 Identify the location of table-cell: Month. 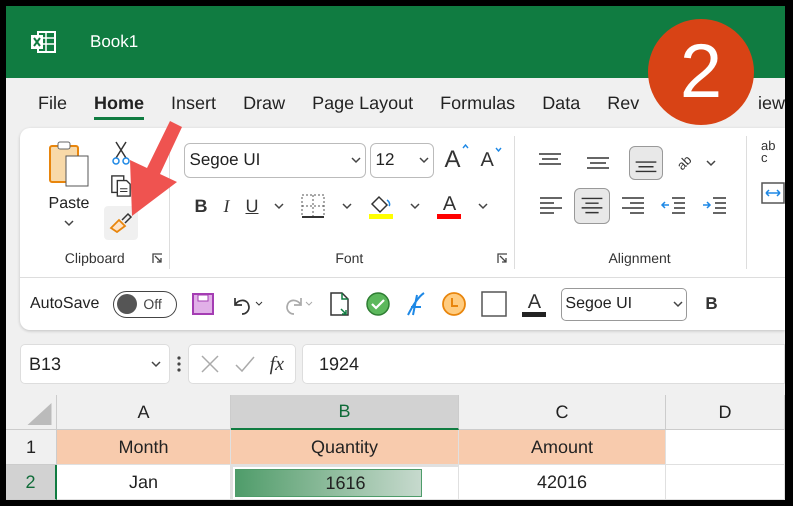
(144, 447).